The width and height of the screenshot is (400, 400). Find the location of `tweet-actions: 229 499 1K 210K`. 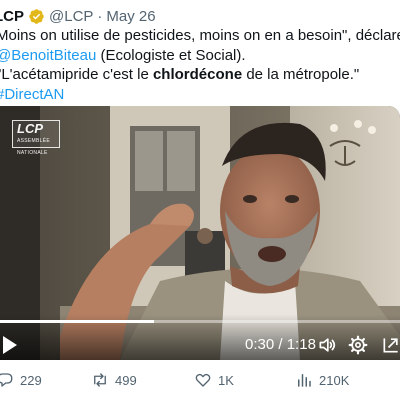

tweet-actions: 229 499 1K 210K is located at coordinates (200, 380).